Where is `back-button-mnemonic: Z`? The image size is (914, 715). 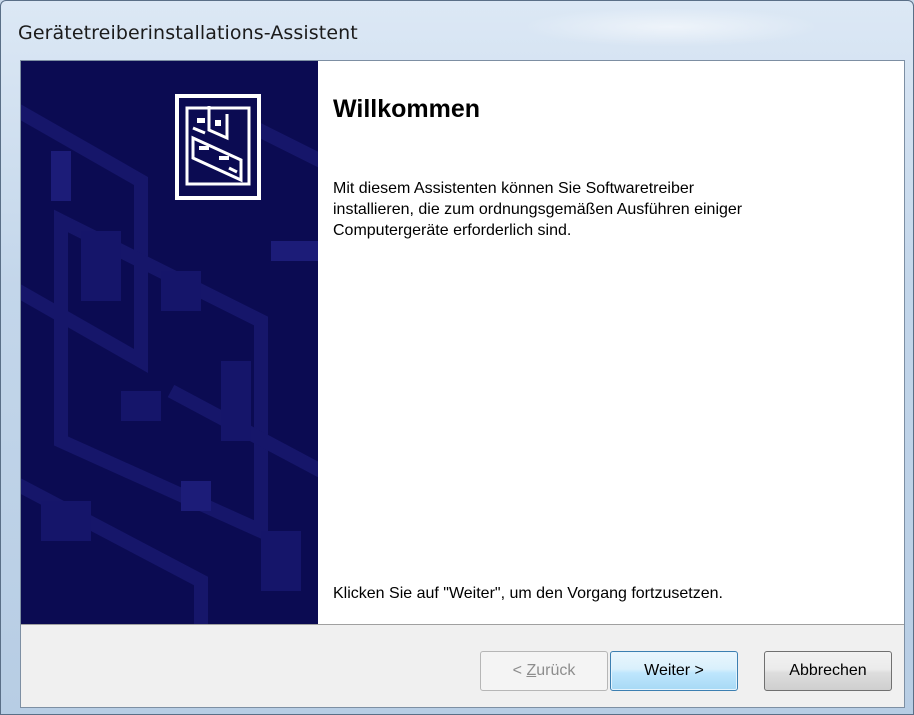
back-button-mnemonic: Z is located at coordinates (531, 670).